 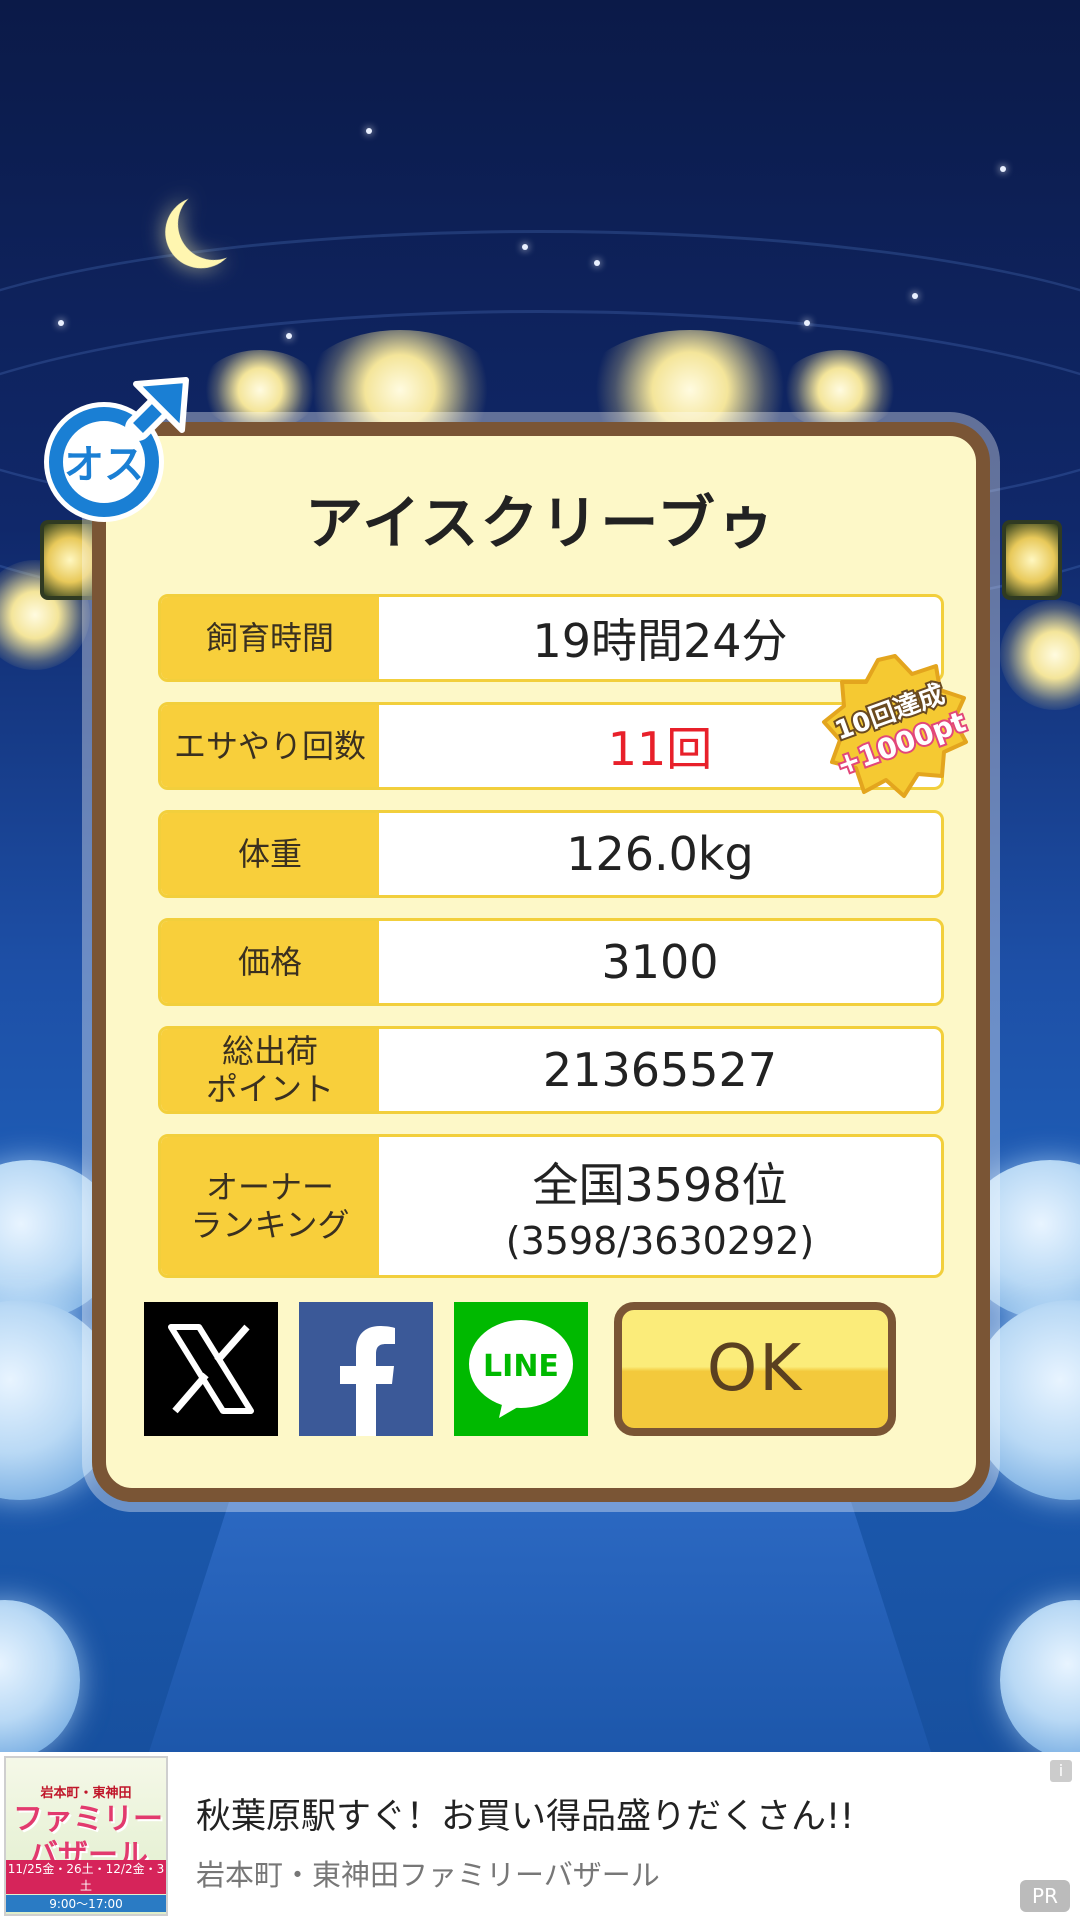 I want to click on x-share-button, so click(x=211, y=1369).